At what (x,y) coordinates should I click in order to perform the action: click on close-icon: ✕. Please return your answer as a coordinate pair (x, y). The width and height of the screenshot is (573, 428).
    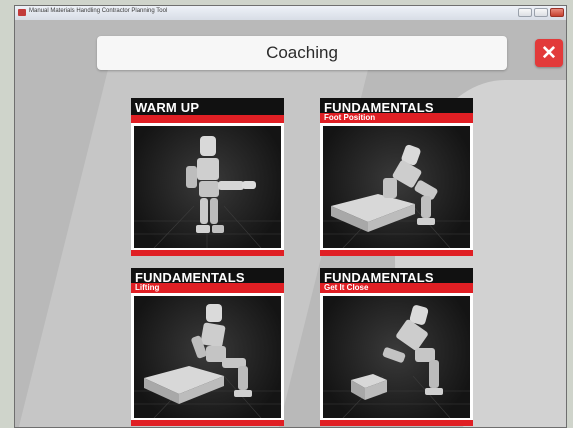
    Looking at the image, I should click on (549, 53).